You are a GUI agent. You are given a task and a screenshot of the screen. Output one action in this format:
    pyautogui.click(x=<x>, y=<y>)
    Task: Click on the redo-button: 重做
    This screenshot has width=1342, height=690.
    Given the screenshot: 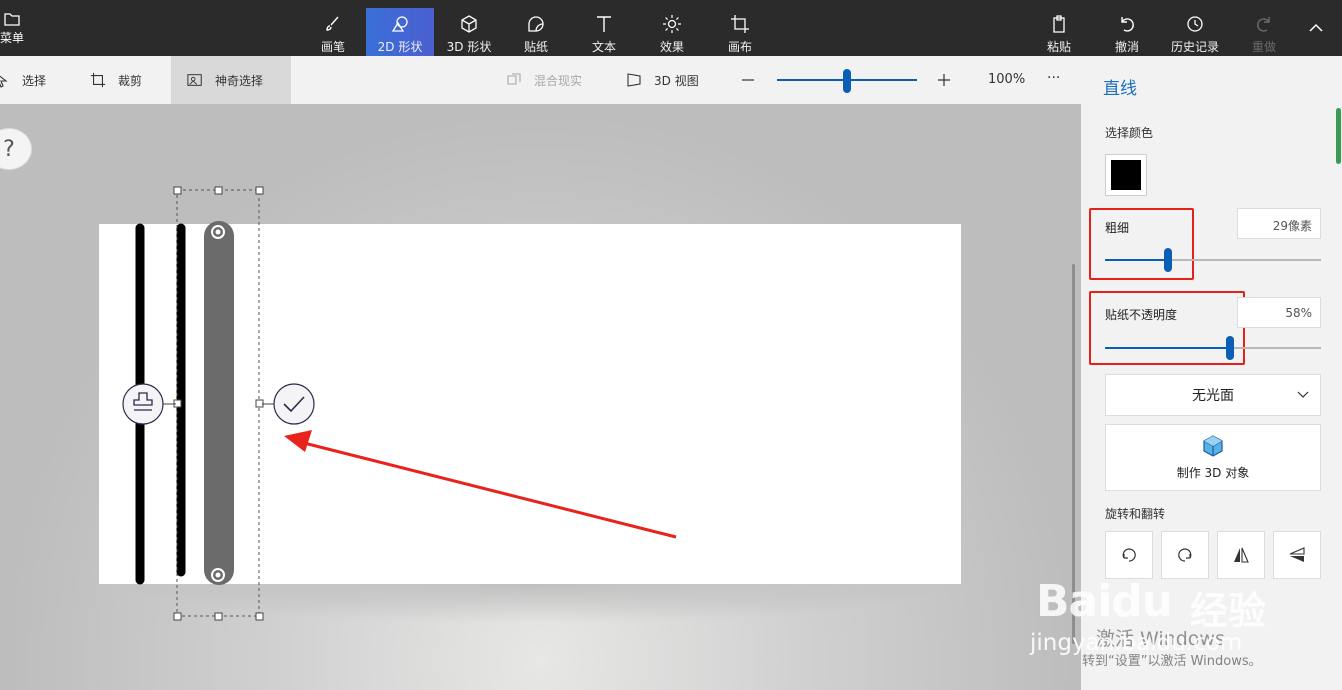 What is the action you would take?
    pyautogui.click(x=1264, y=32)
    